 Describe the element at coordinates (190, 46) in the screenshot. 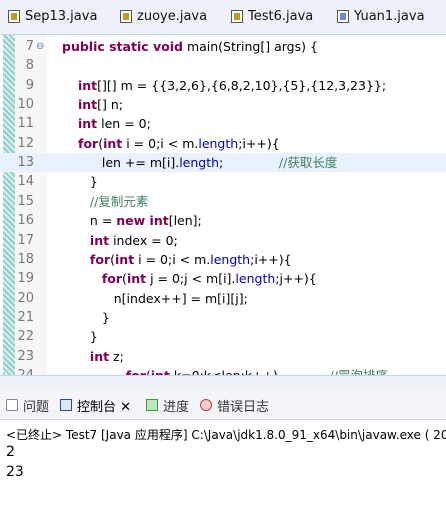

I see `code-text: public static void main(String[] args) {` at that location.